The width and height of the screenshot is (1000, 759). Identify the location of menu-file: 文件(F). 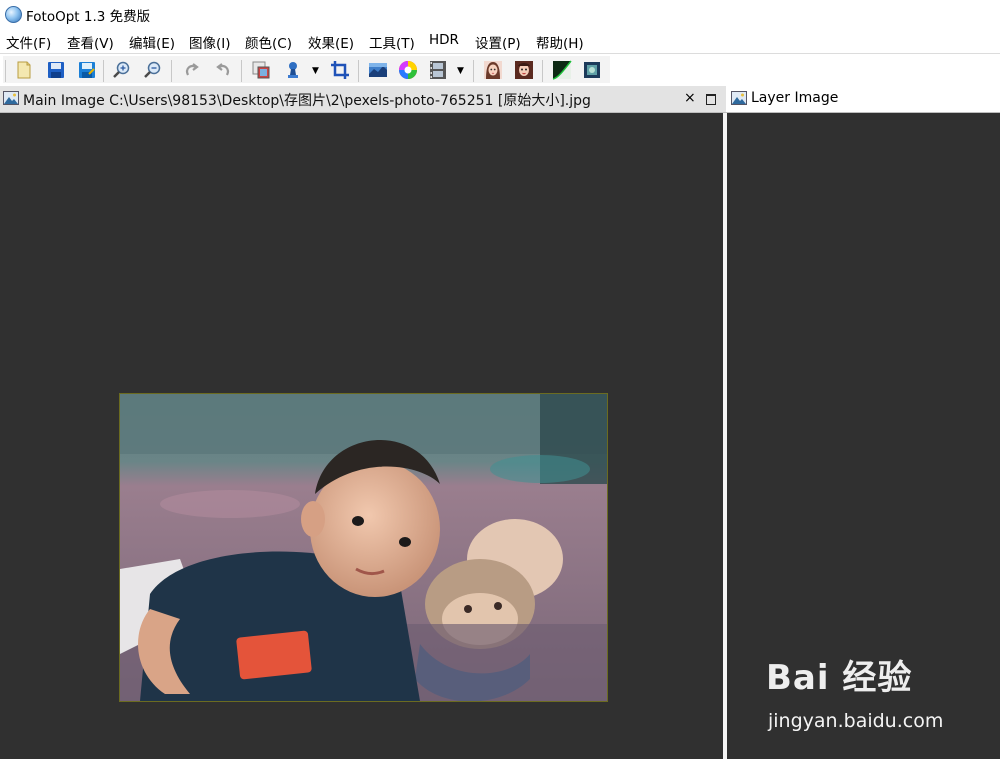
(28, 42).